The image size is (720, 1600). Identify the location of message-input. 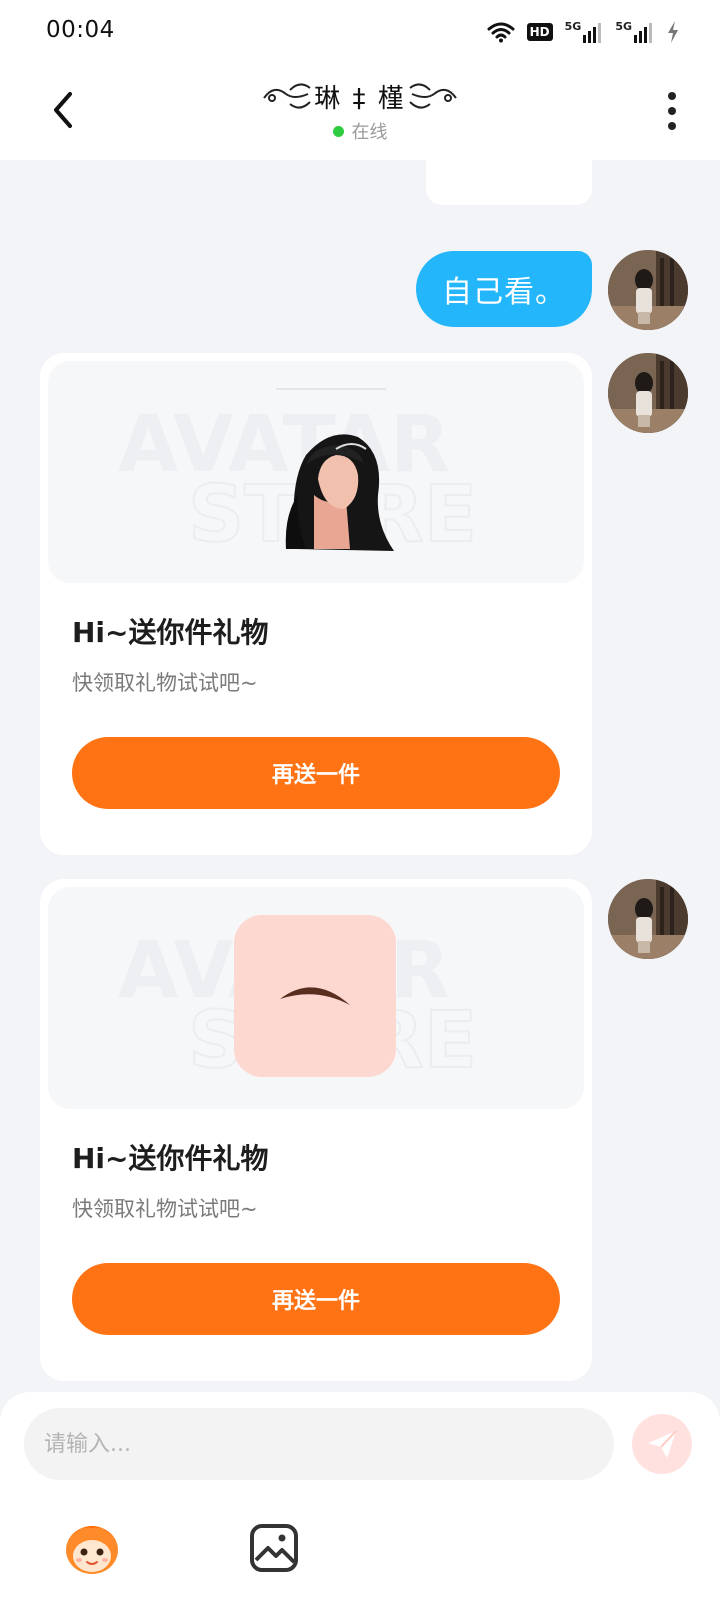
(319, 1444).